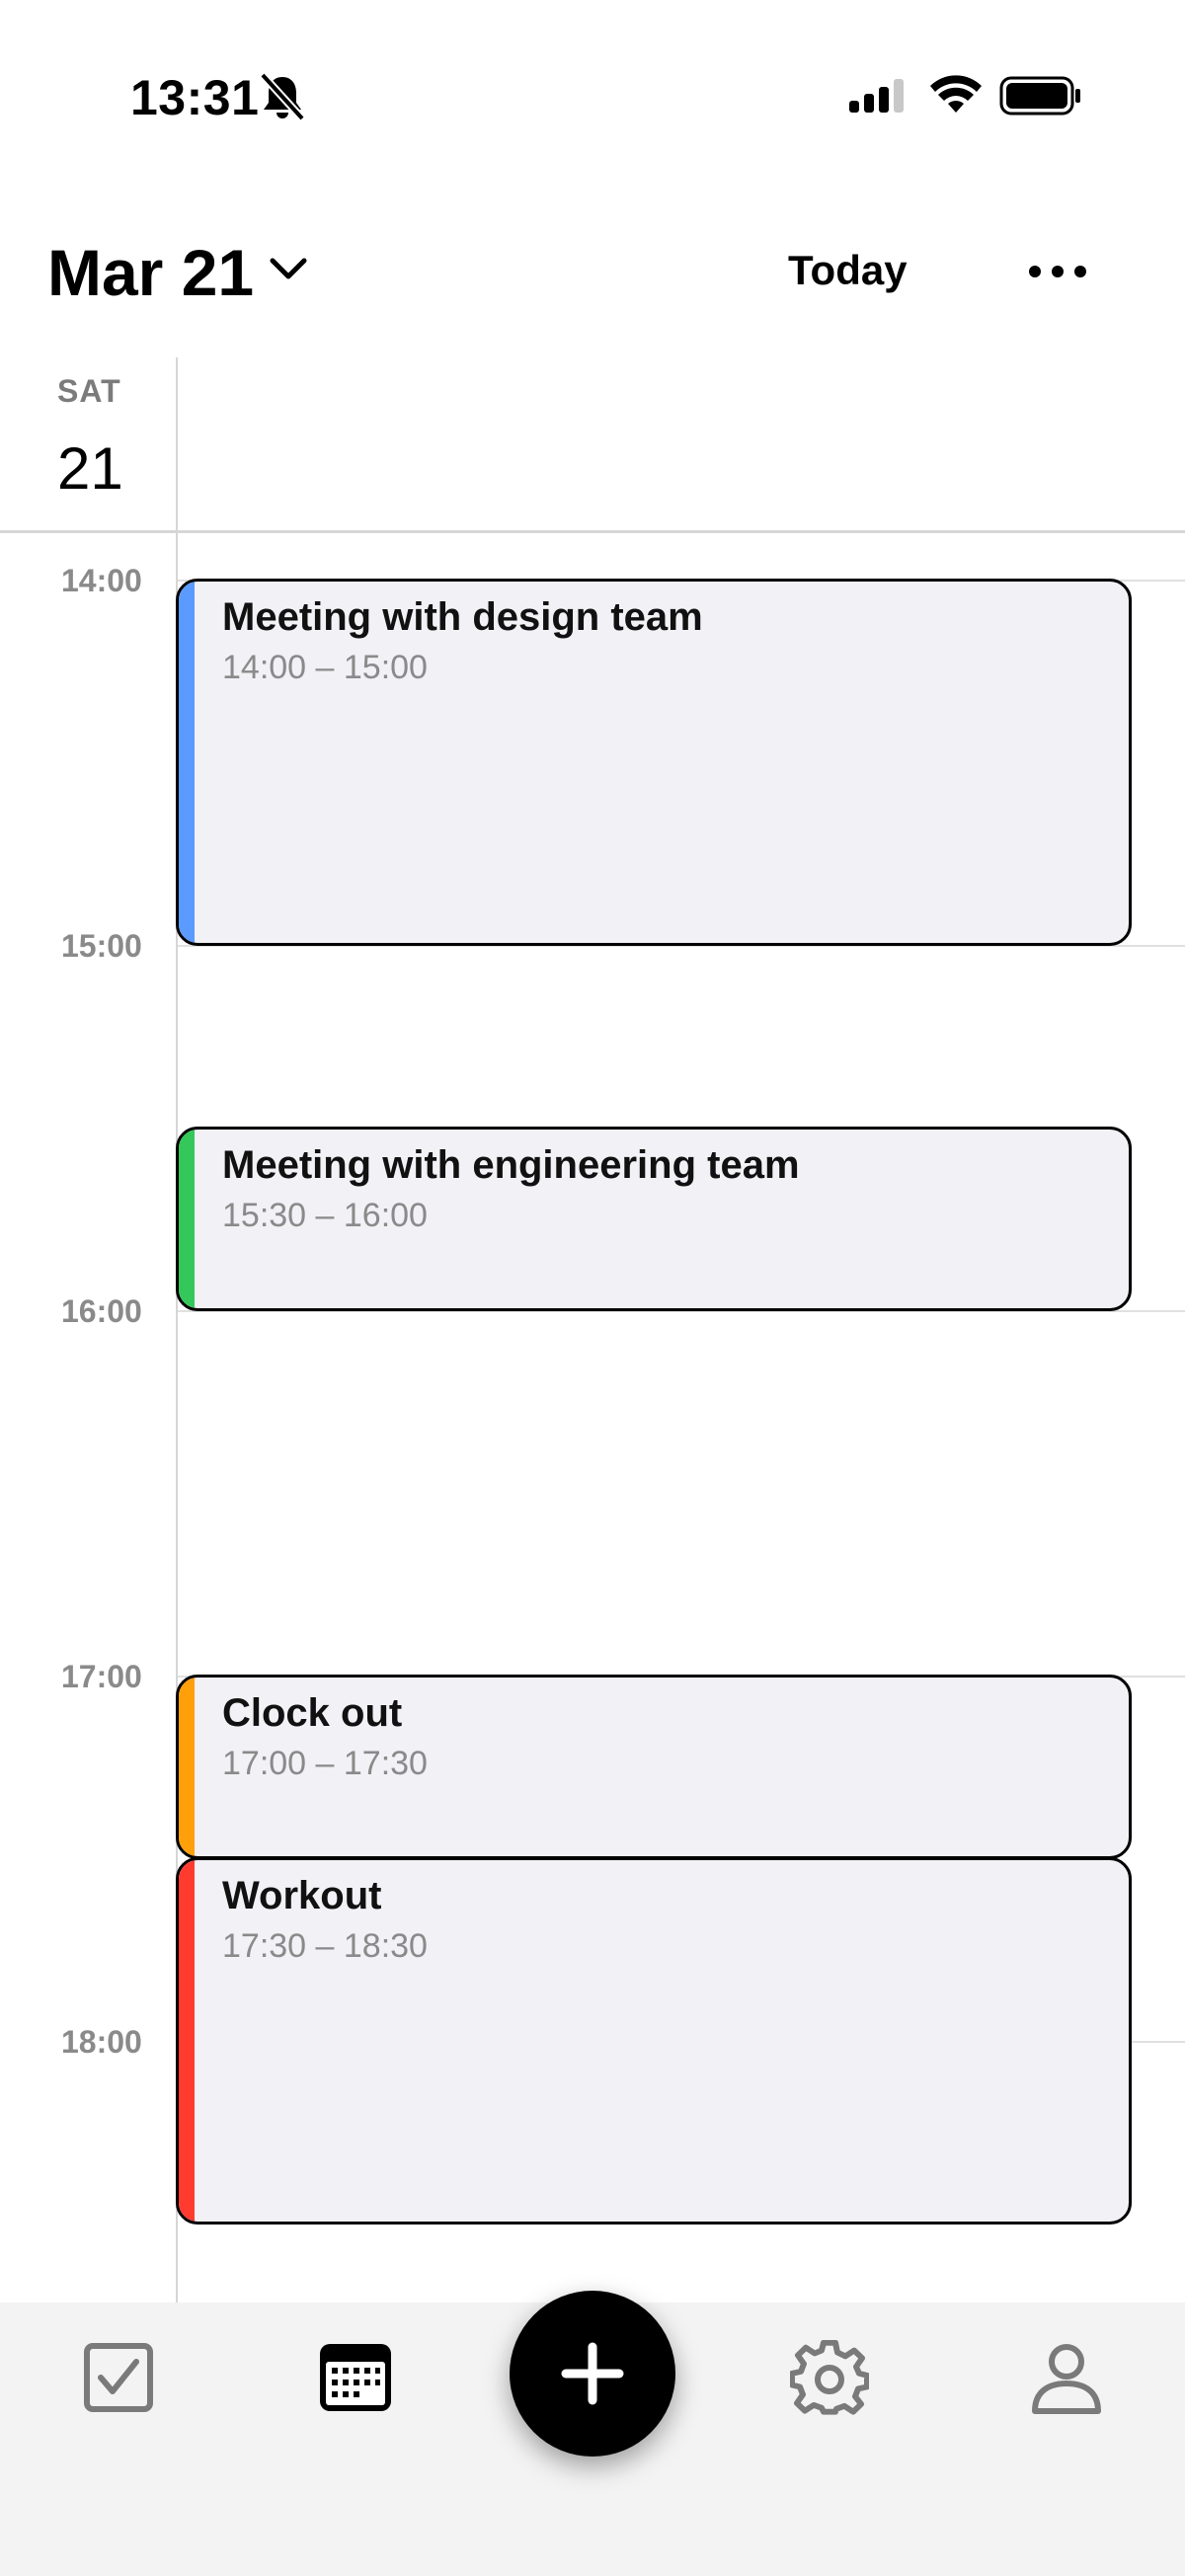 This screenshot has width=1185, height=2576. Describe the element at coordinates (102, 1311) in the screenshot. I see `hour-label: 16:00` at that location.